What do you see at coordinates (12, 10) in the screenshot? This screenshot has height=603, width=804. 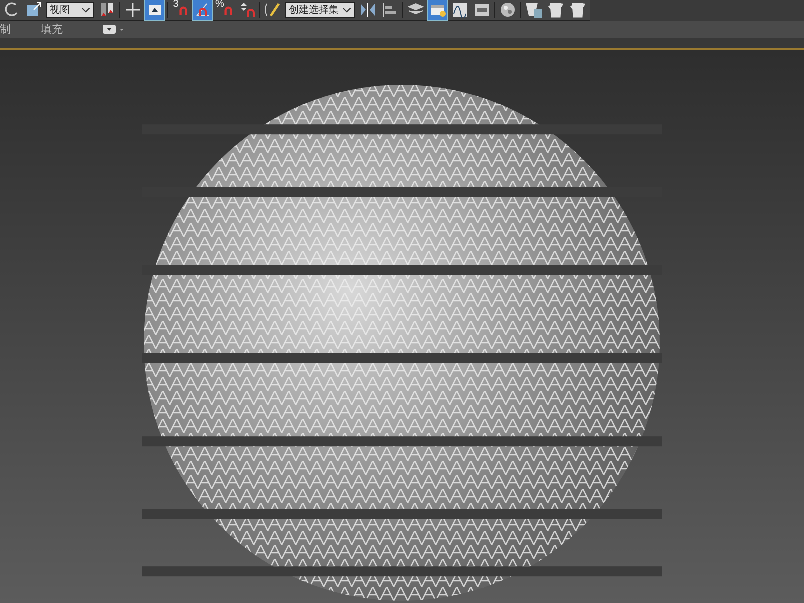 I see `undo-icon` at bounding box center [12, 10].